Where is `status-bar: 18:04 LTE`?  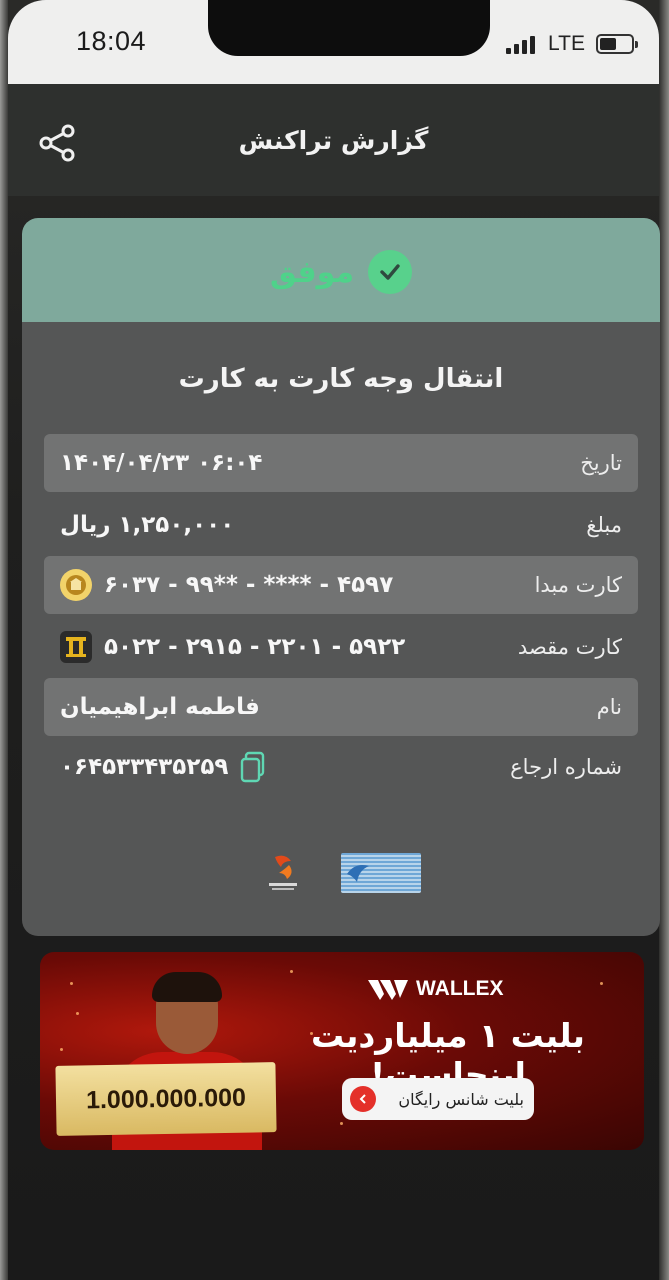 status-bar: 18:04 LTE is located at coordinates (333, 42).